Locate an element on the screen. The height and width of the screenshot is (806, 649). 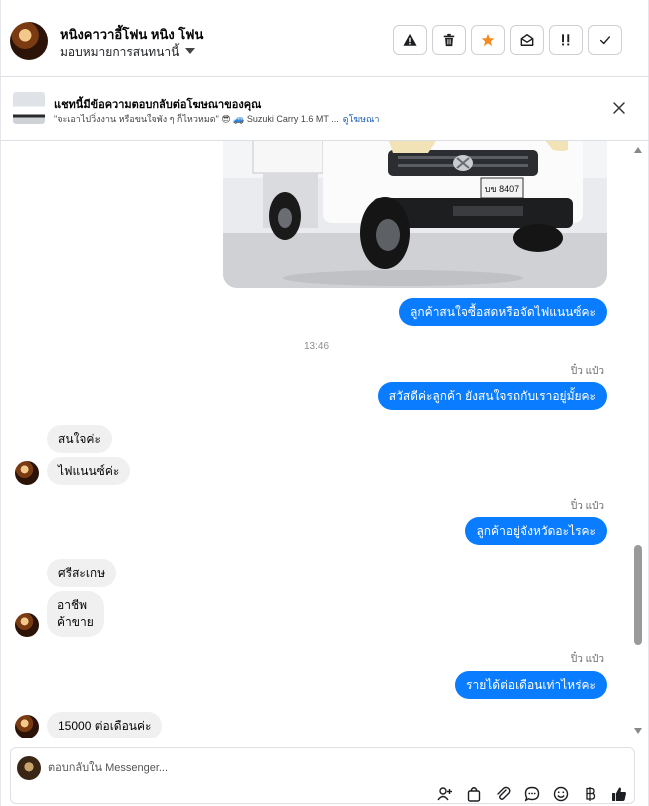
license-plate: บข 8407 is located at coordinates (502, 189).